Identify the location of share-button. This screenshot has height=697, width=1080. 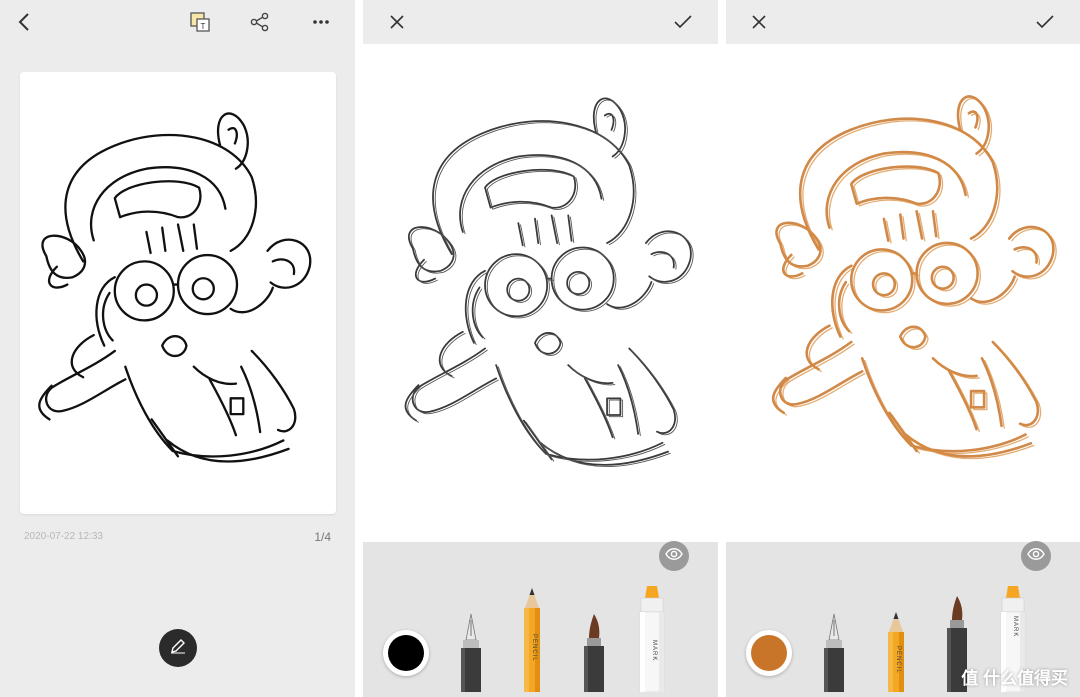
(260, 22).